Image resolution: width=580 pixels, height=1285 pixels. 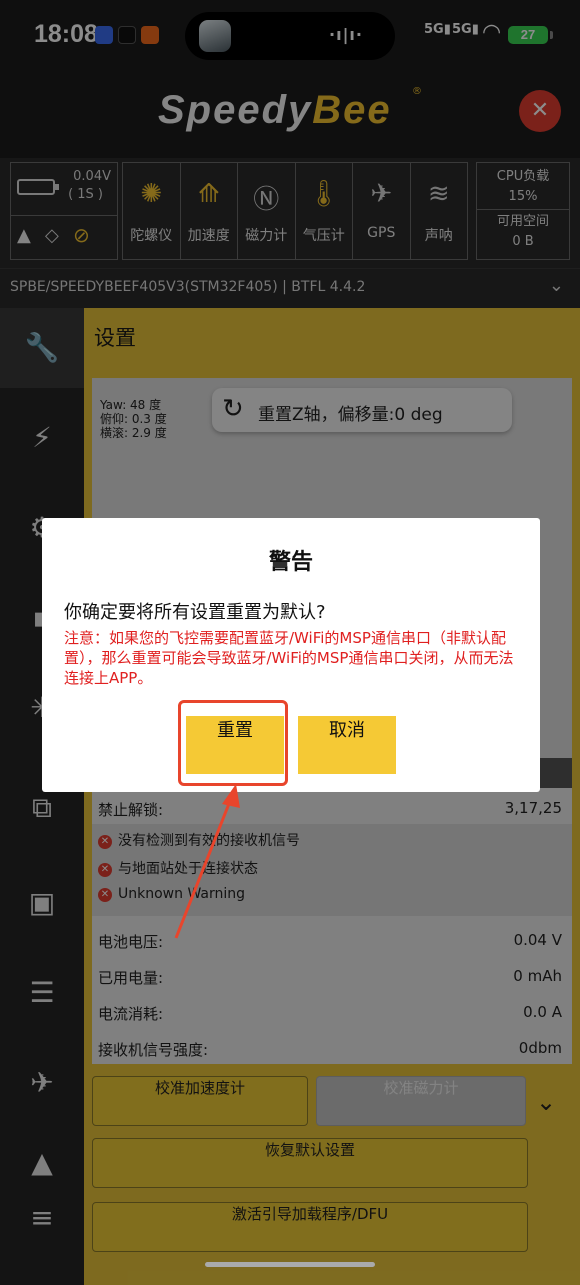 I want to click on home-indicator, so click(x=290, y=1264).